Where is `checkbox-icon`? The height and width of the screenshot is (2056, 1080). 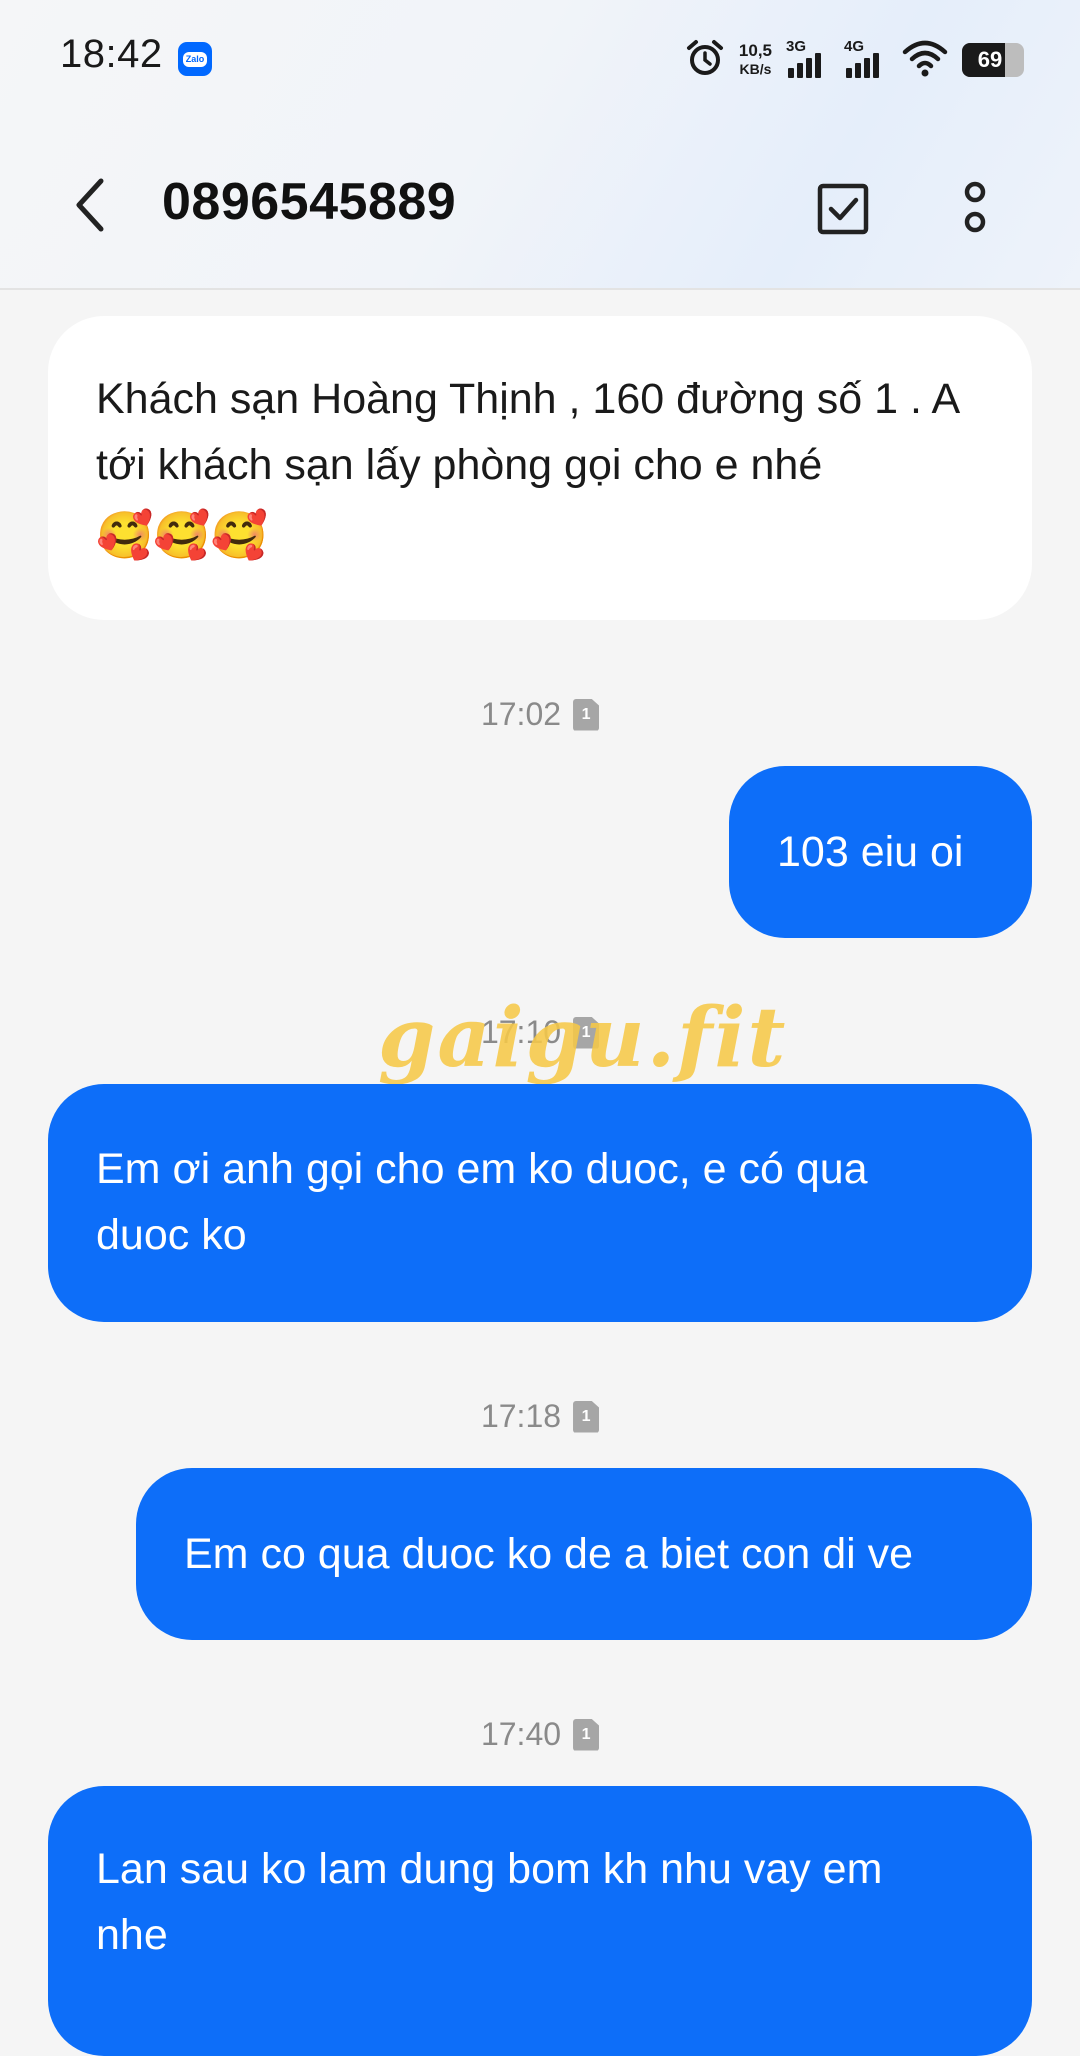 checkbox-icon is located at coordinates (843, 209).